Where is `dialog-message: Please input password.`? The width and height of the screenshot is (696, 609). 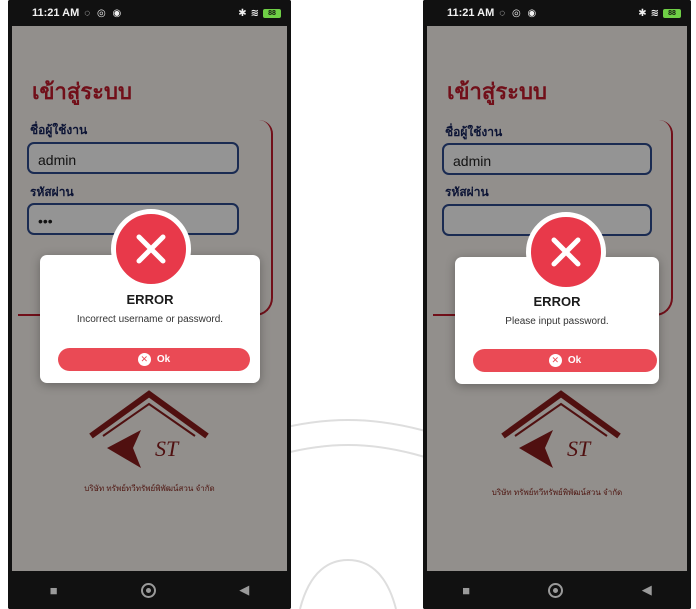 dialog-message: Please input password. is located at coordinates (557, 321).